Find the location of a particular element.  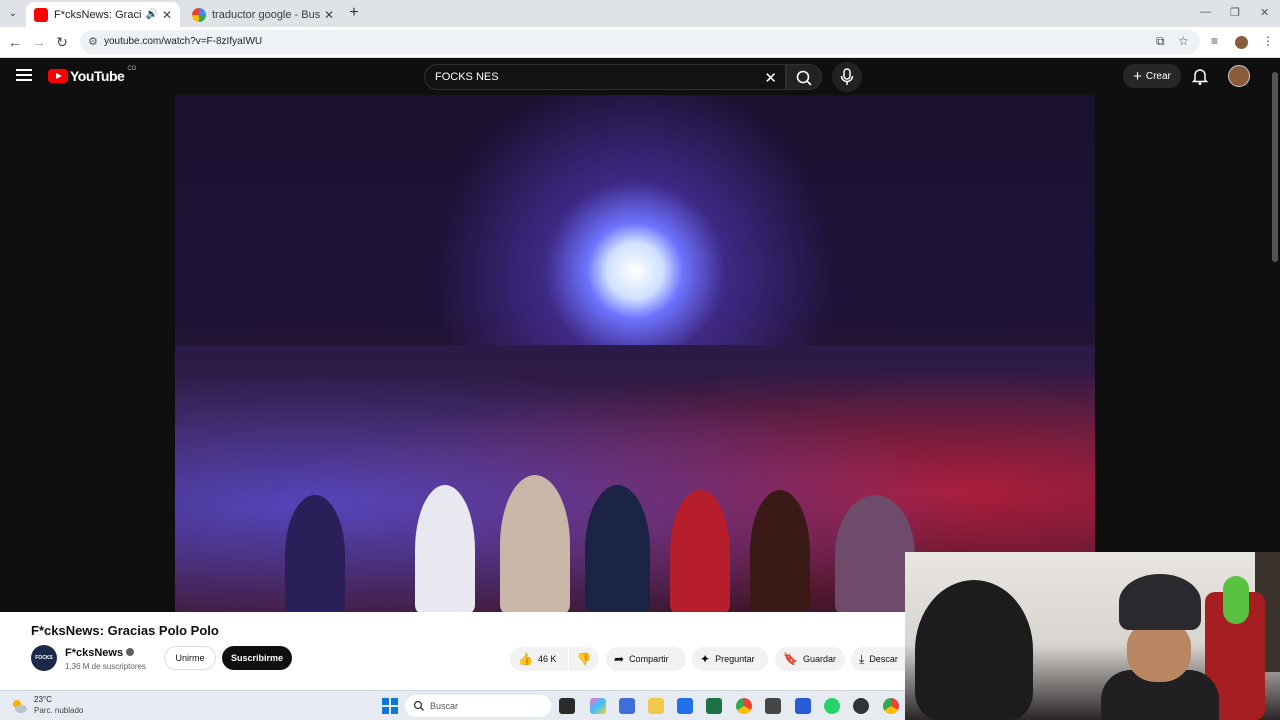

tab-google: traductor google - Buscar con G ✕ is located at coordinates (263, 14).